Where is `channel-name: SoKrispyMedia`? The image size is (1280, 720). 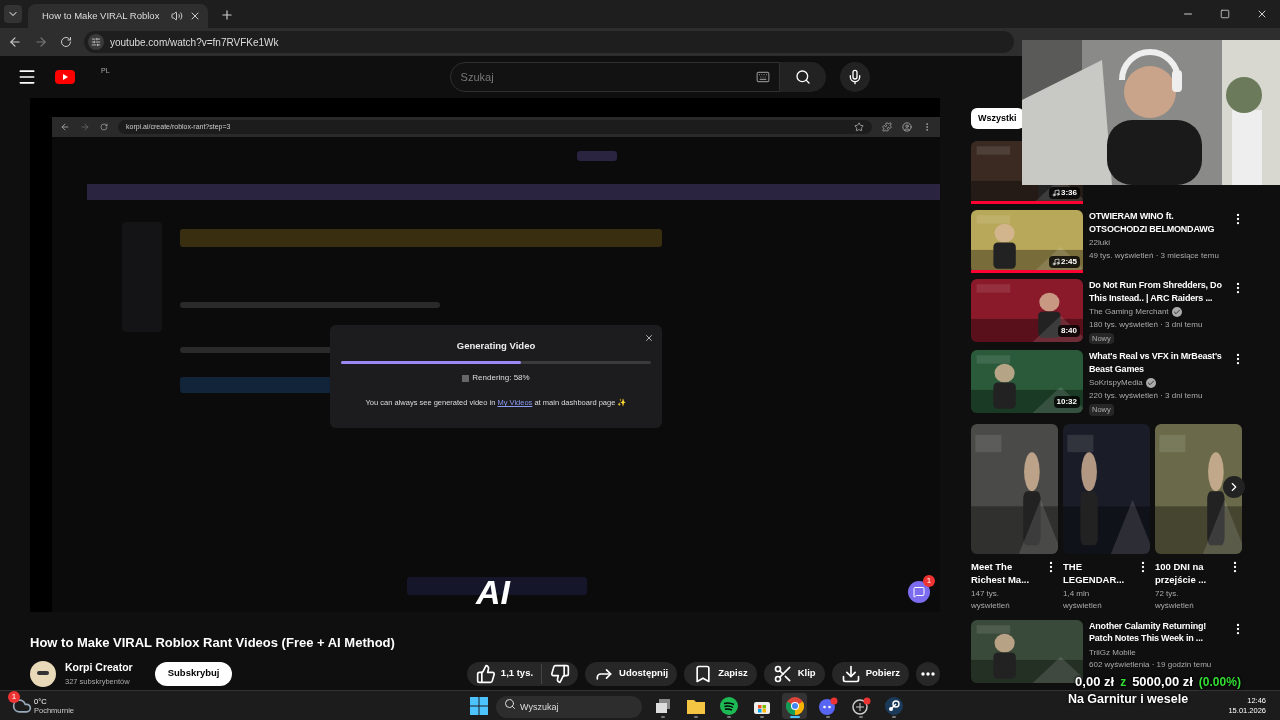
channel-name: SoKrispyMedia is located at coordinates (1116, 383).